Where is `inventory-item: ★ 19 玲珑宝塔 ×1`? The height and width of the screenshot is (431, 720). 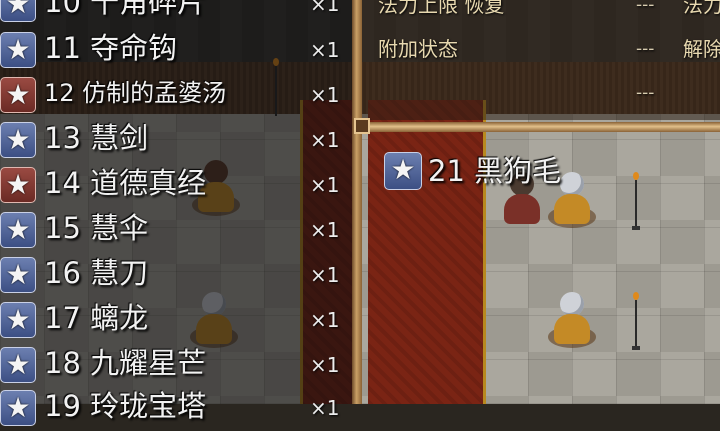
inventory-item: ★ 19 玲珑宝塔 ×1 is located at coordinates (175, 408).